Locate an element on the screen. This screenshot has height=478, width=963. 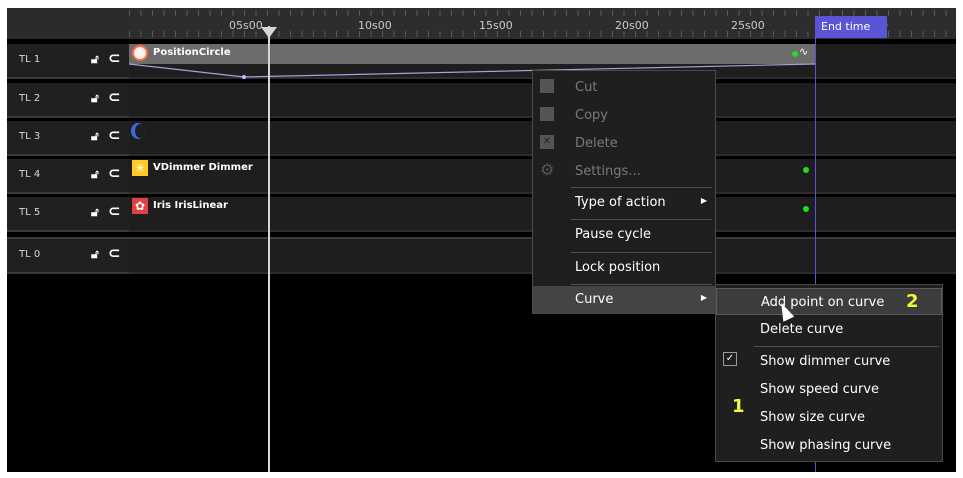
track-name: TL 0 is located at coordinates (30, 254).